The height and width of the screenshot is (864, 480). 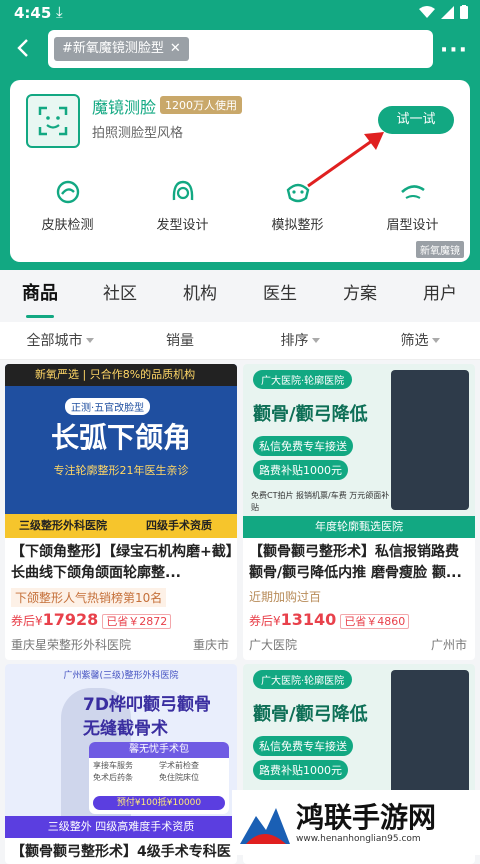 I want to click on banner-footer: 年度轮廓甄选医院, so click(x=359, y=527).